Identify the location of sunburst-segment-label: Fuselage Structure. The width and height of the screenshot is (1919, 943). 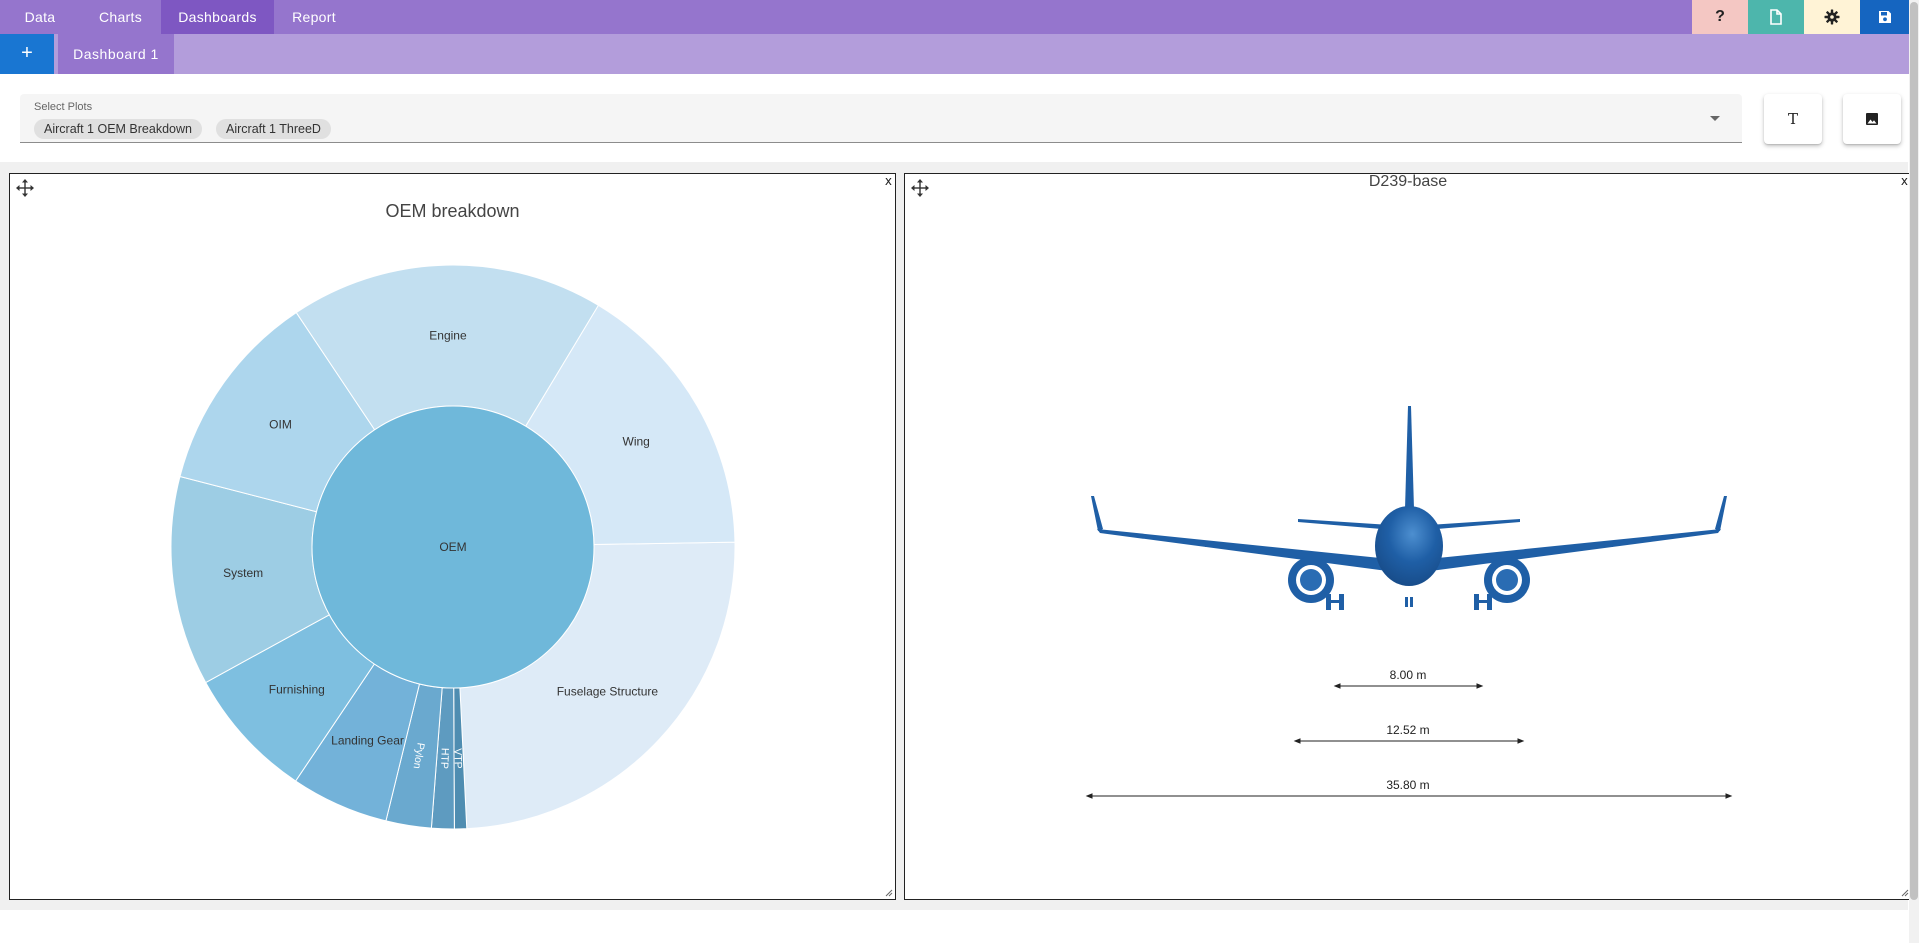
(608, 692).